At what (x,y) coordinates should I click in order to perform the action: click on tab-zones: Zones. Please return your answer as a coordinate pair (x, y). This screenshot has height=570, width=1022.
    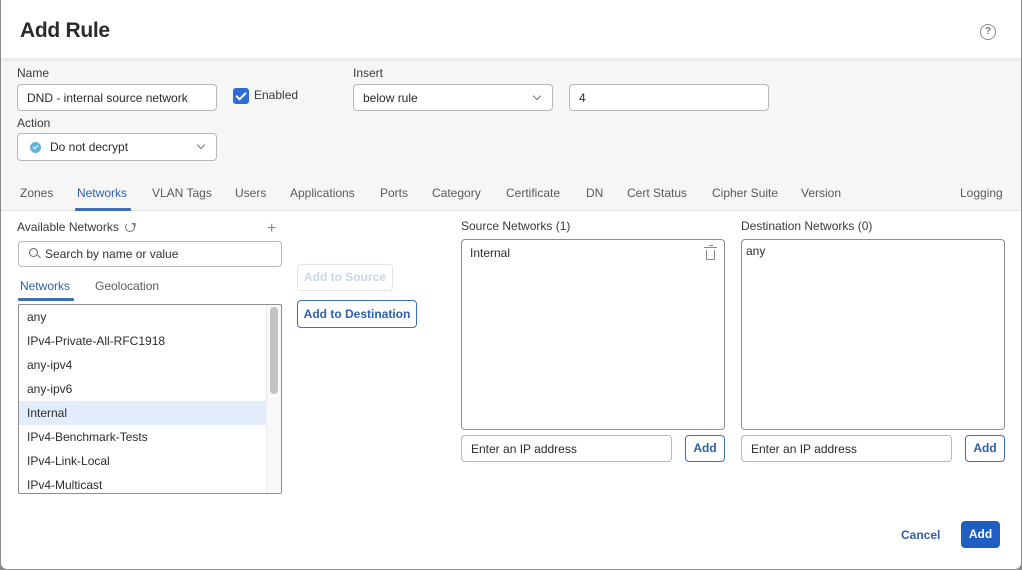
    Looking at the image, I should click on (36, 193).